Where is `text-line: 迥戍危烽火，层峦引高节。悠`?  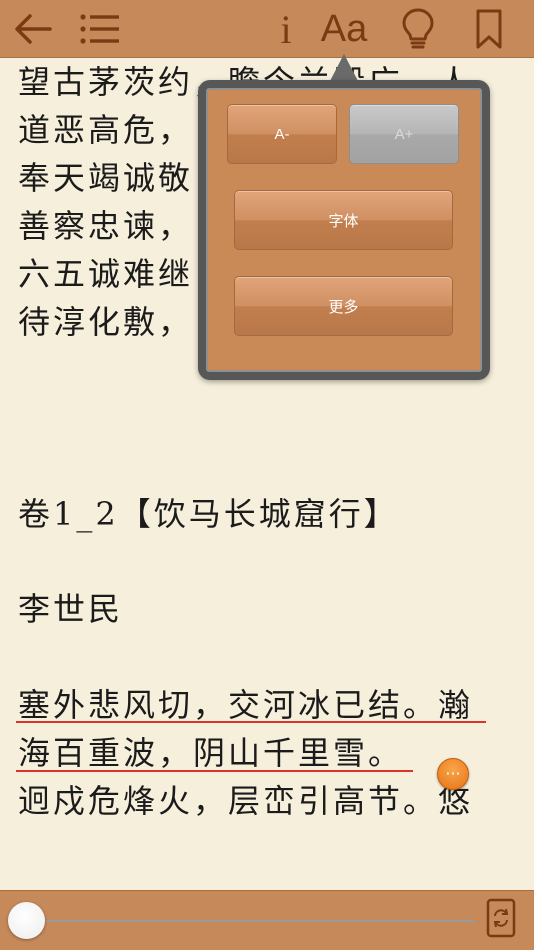
text-line: 迥戍危烽火，层峦引高节。悠 is located at coordinates (246, 801).